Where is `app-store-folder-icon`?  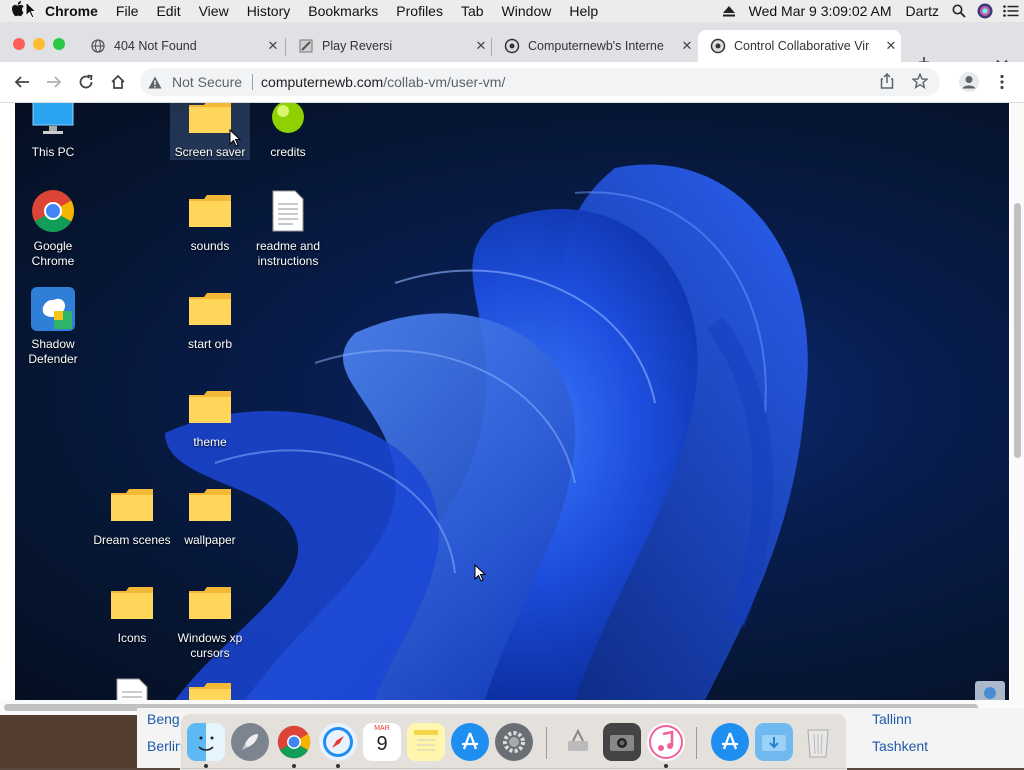 app-store-folder-icon is located at coordinates (730, 742).